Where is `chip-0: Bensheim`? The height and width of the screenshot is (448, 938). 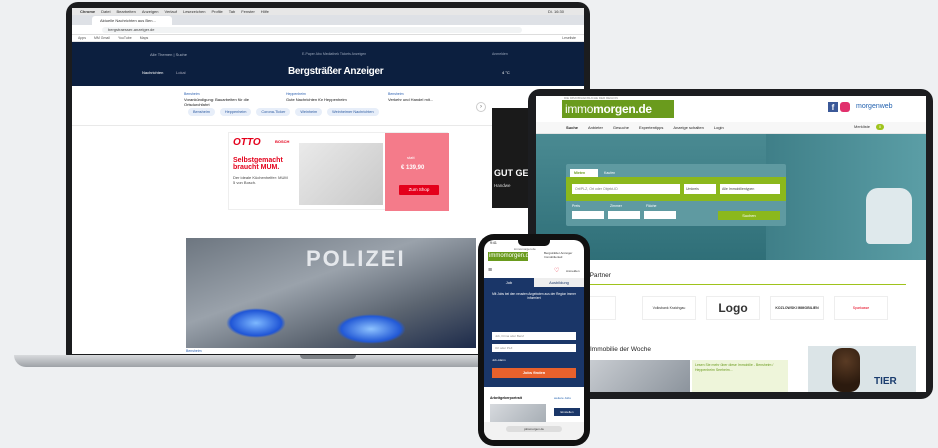
chip-0: Bensheim is located at coordinates (201, 112).